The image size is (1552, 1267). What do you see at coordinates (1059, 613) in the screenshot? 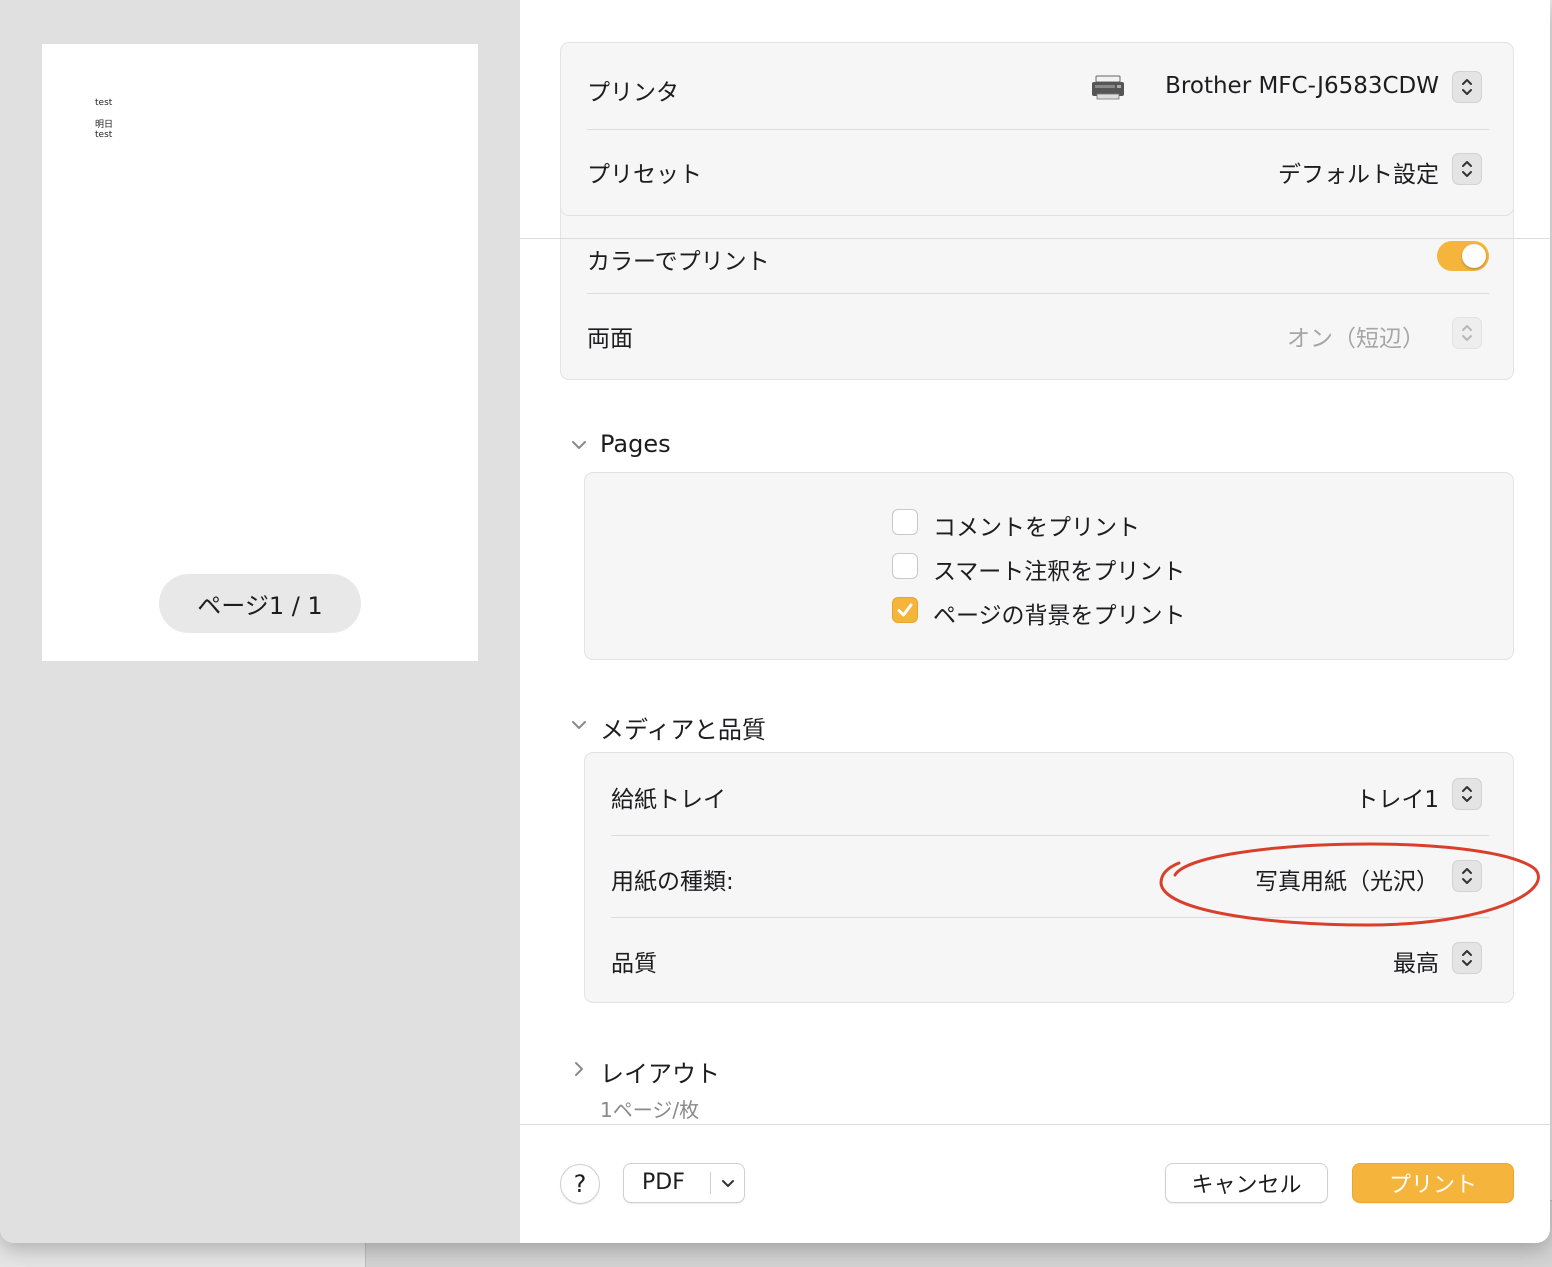
I see `print-page-background-label: ページの背景をプリント` at bounding box center [1059, 613].